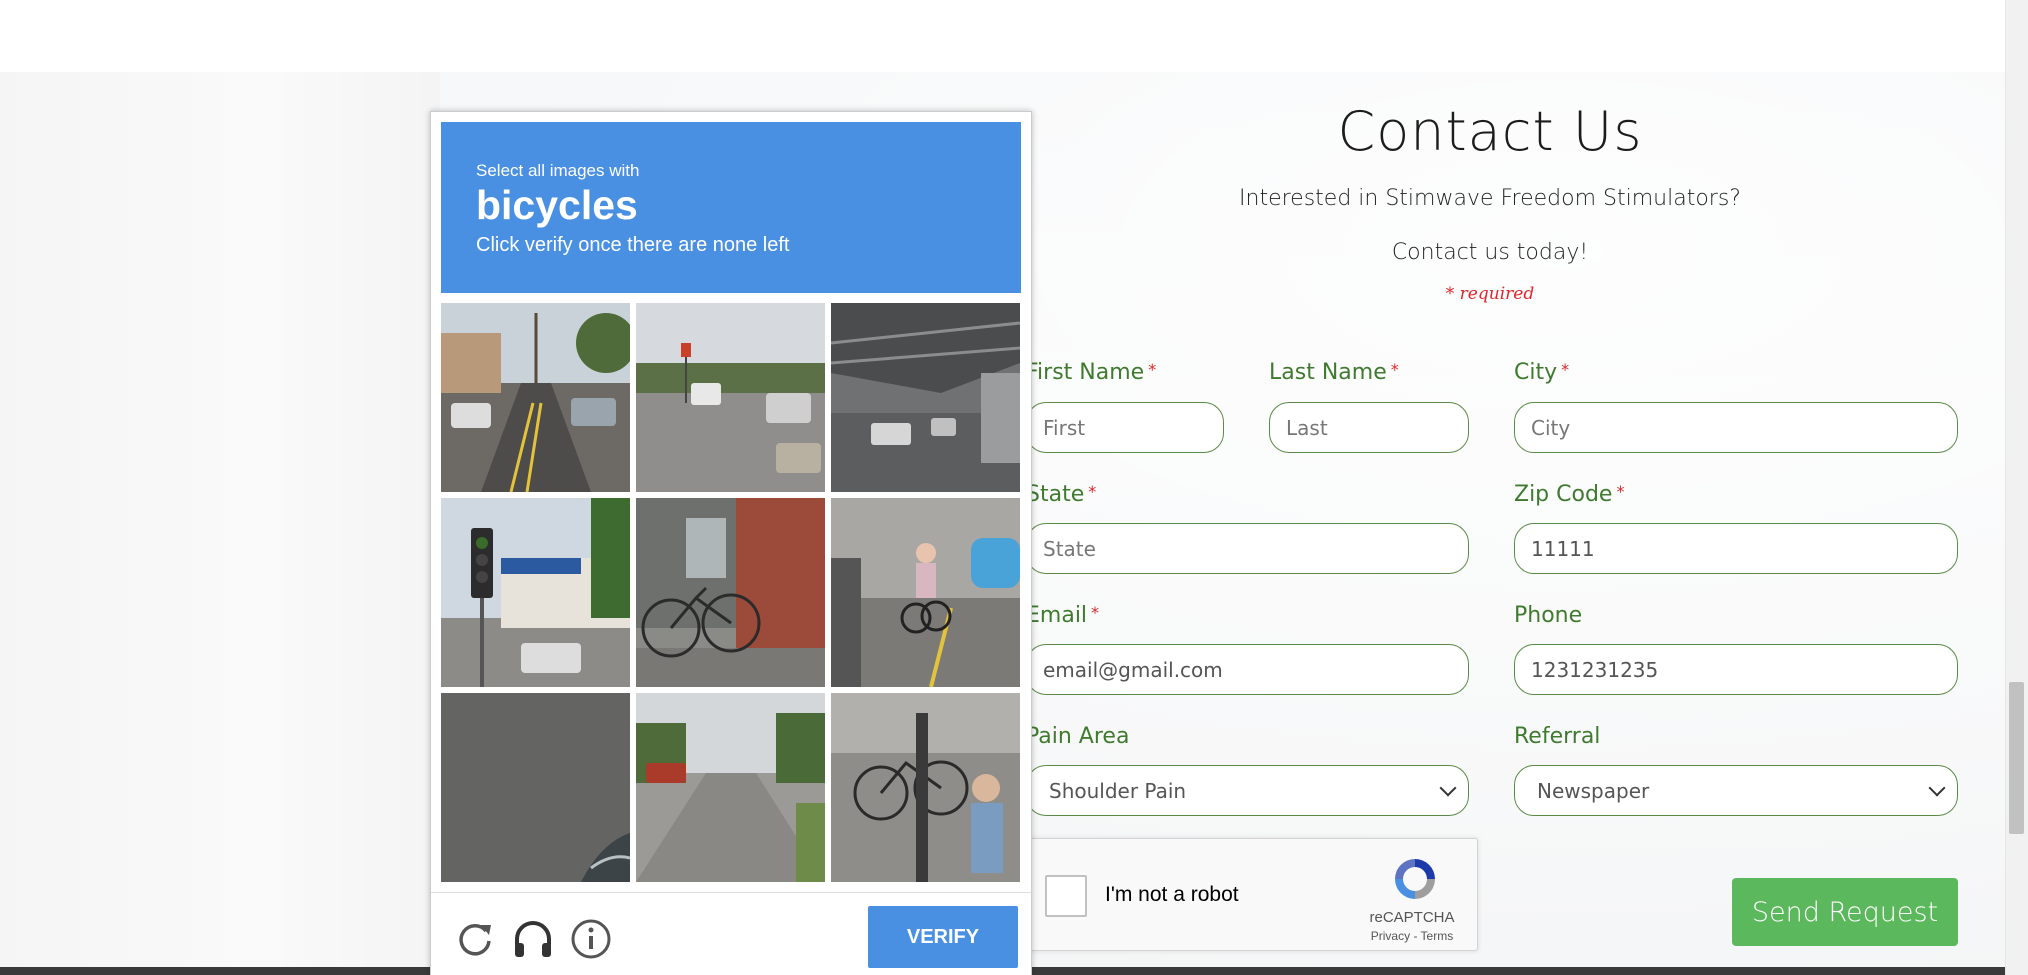 The width and height of the screenshot is (2028, 975). What do you see at coordinates (1247, 790) in the screenshot?
I see `pain-area-select: Shoulder Pain` at bounding box center [1247, 790].